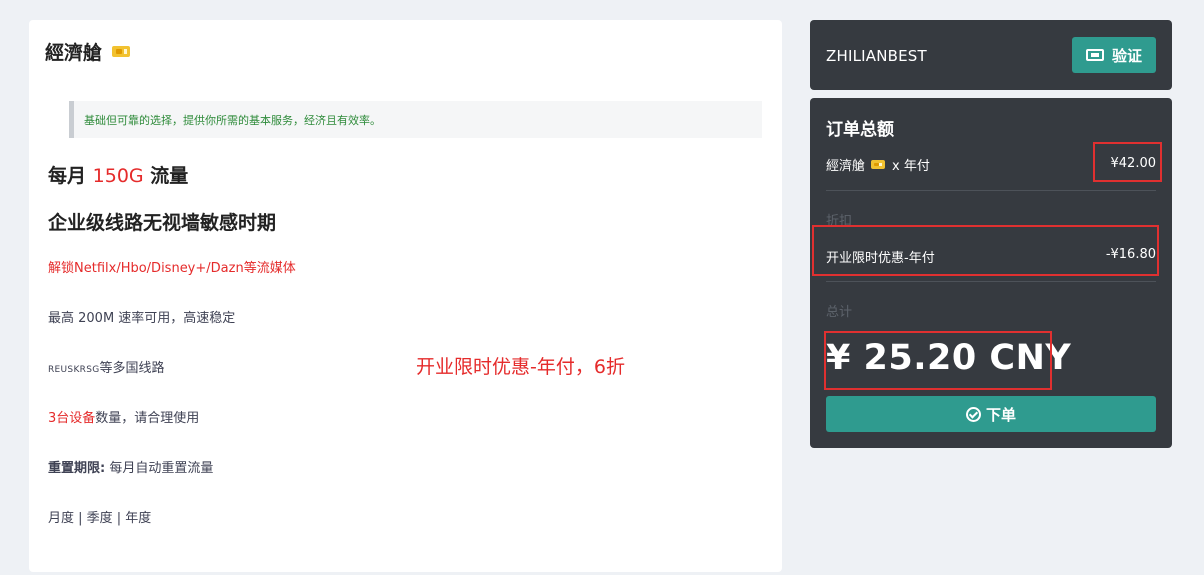 The image size is (1204, 575). I want to click on discount-value: -¥16.80, so click(1130, 254).